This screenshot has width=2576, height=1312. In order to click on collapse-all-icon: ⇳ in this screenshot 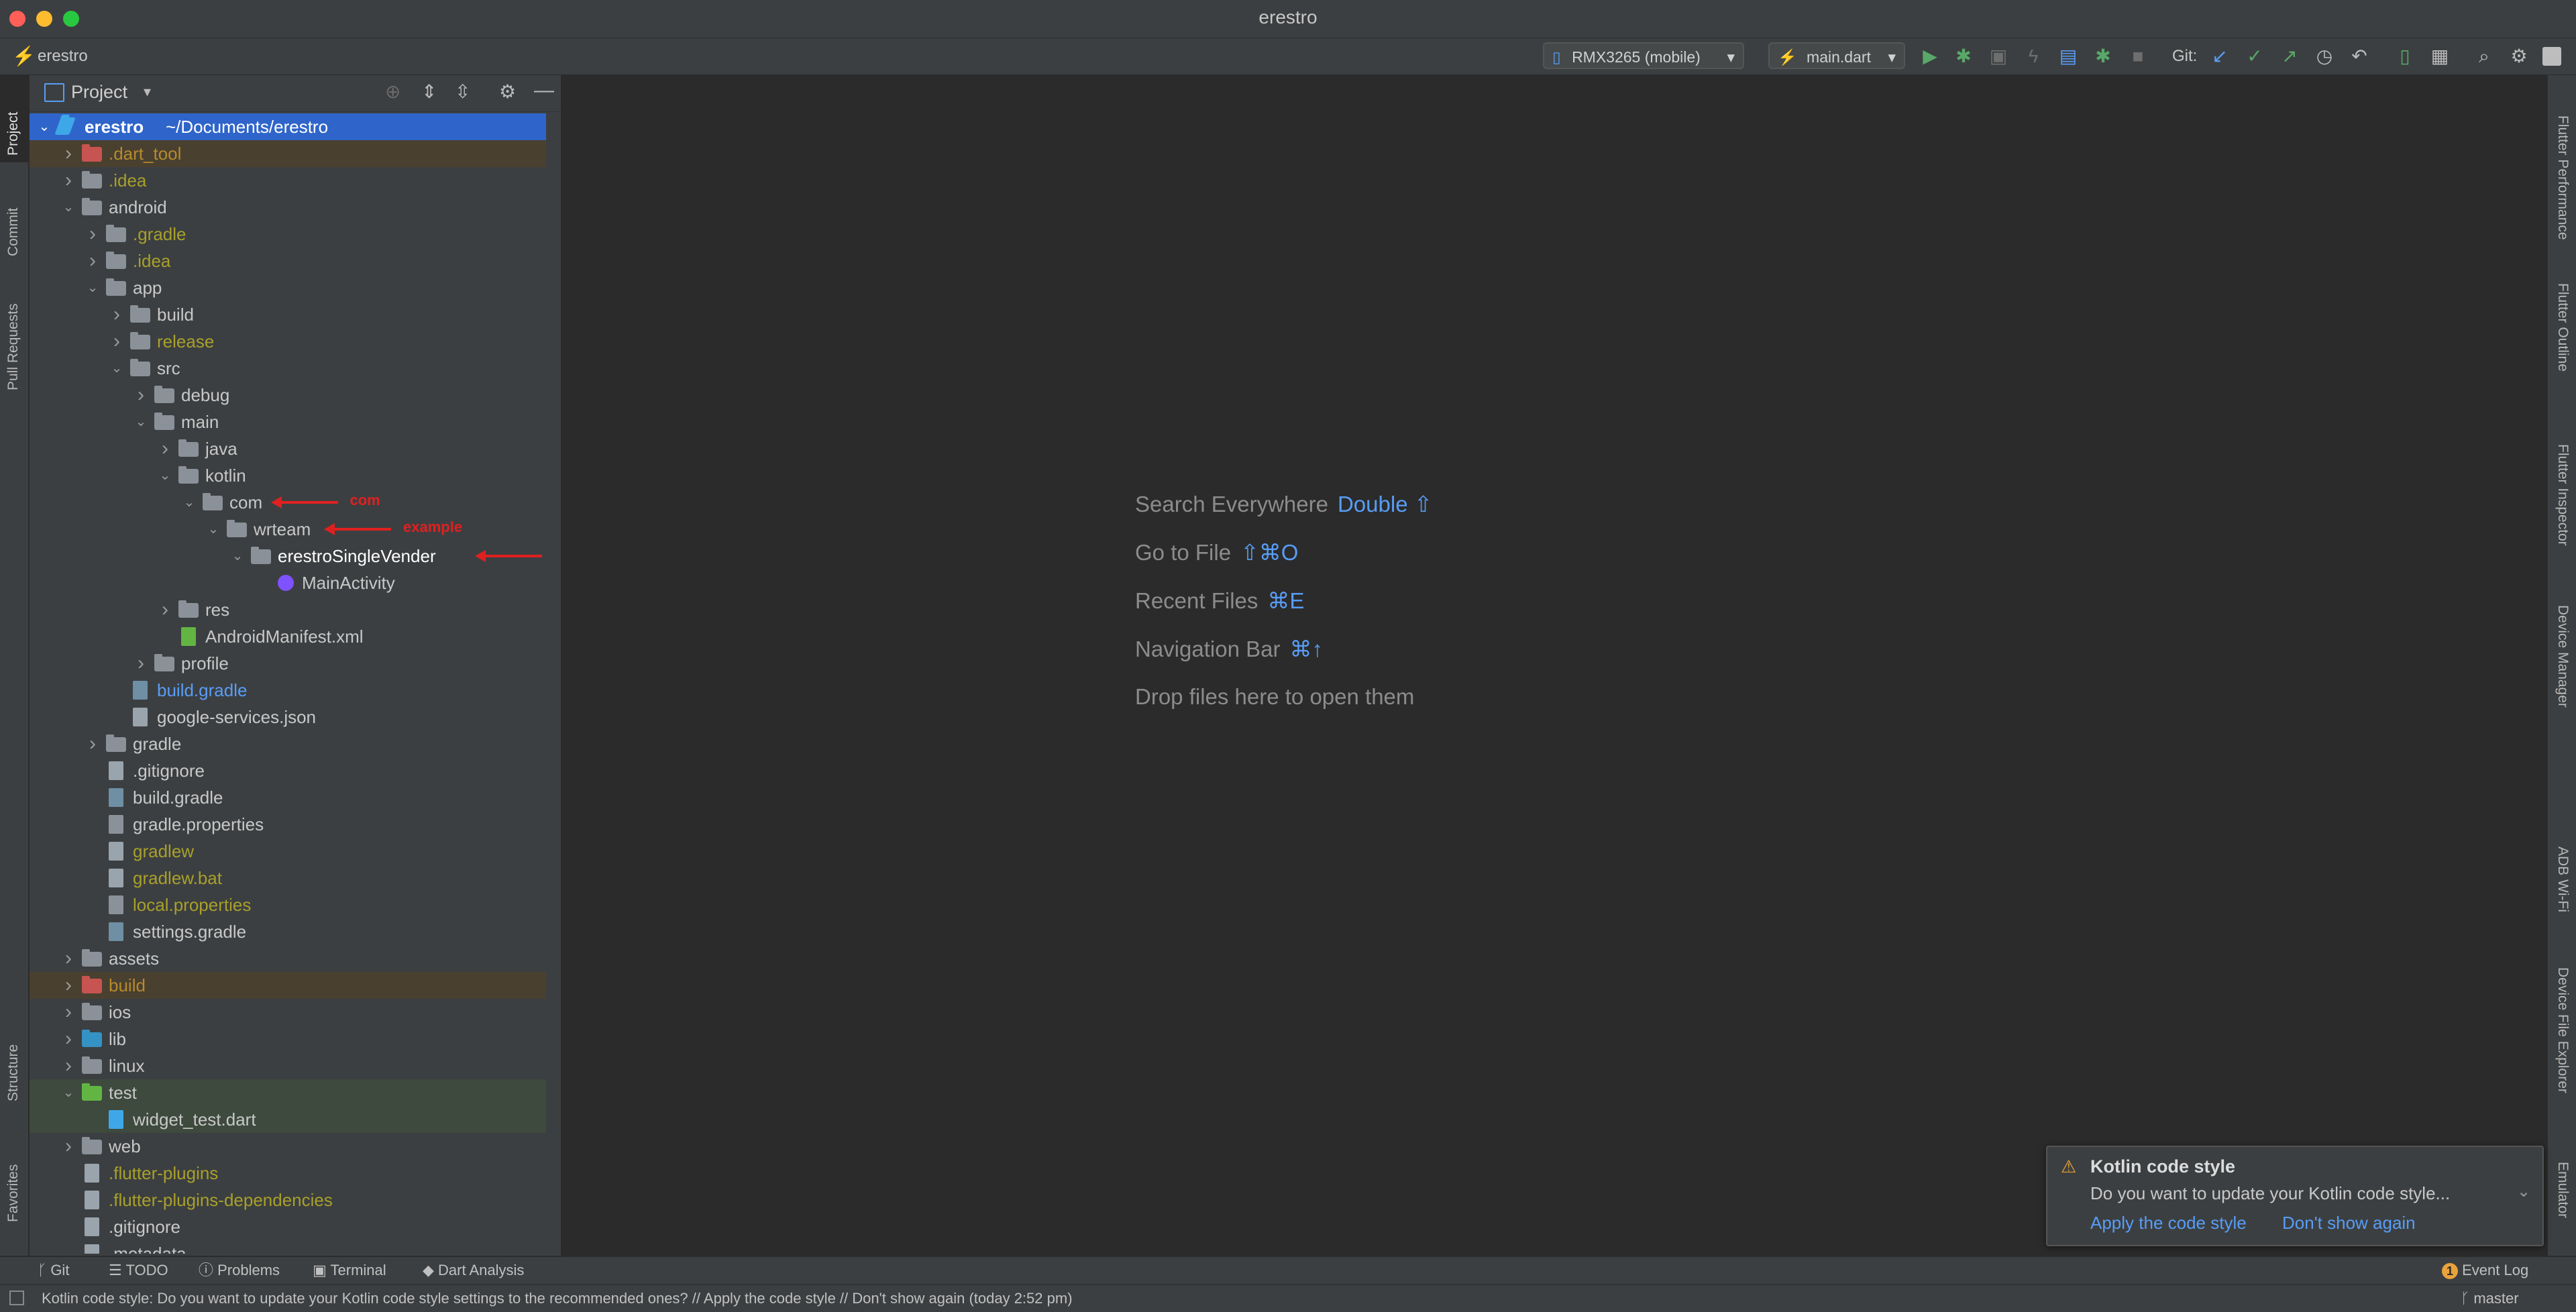, I will do `click(462, 92)`.